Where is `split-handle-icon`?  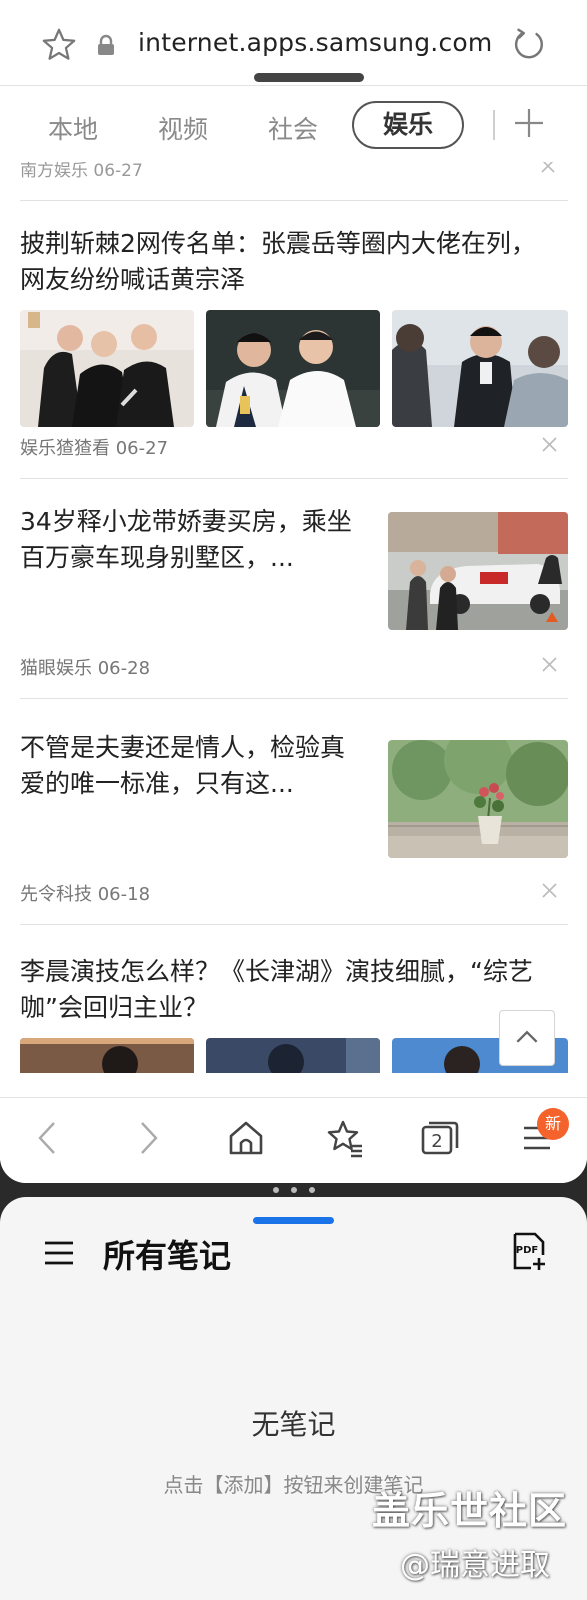 split-handle-icon is located at coordinates (294, 1190).